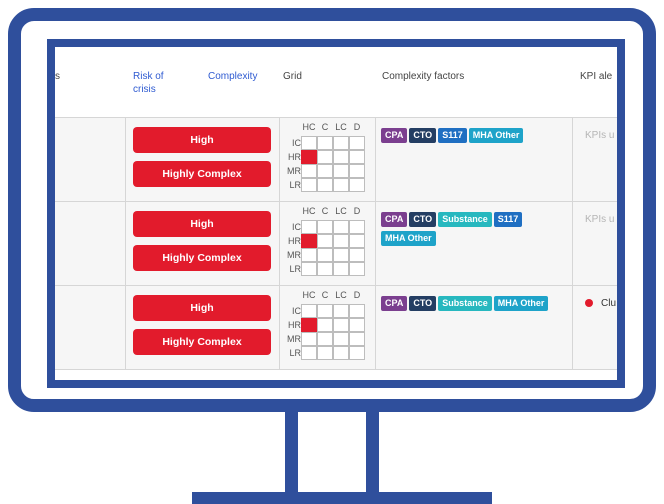 This screenshot has height=504, width=664. I want to click on column-header-risk-of-crisis: Risk of crisis, so click(148, 83).